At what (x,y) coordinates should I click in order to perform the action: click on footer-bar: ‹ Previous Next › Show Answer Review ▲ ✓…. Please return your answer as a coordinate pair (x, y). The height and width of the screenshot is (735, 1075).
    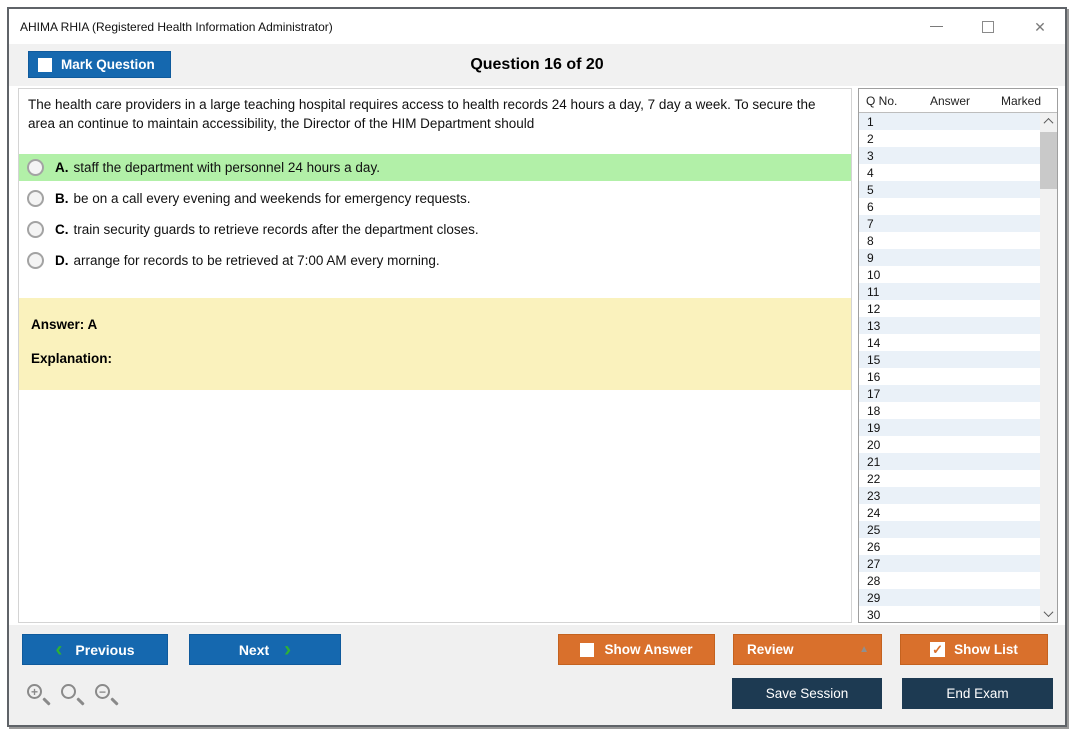
    Looking at the image, I should click on (537, 675).